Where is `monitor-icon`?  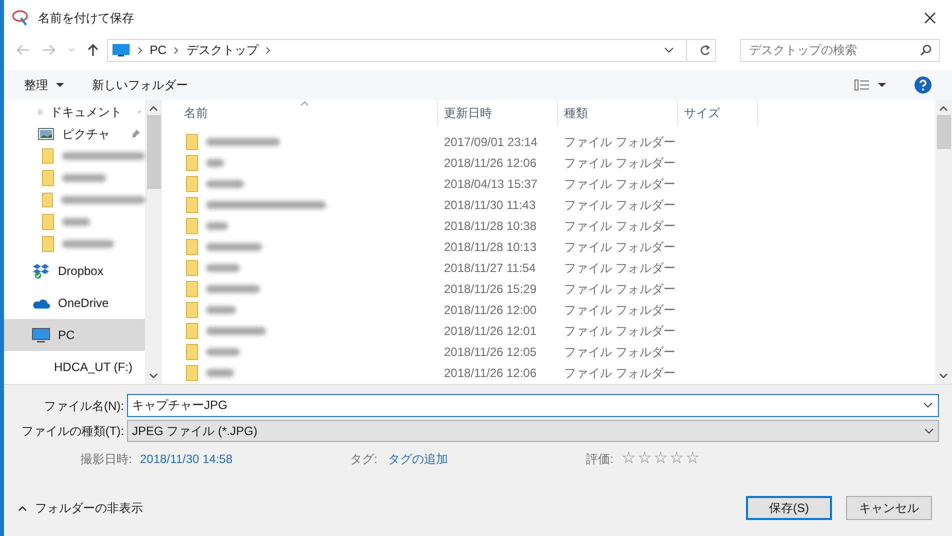 monitor-icon is located at coordinates (121, 50).